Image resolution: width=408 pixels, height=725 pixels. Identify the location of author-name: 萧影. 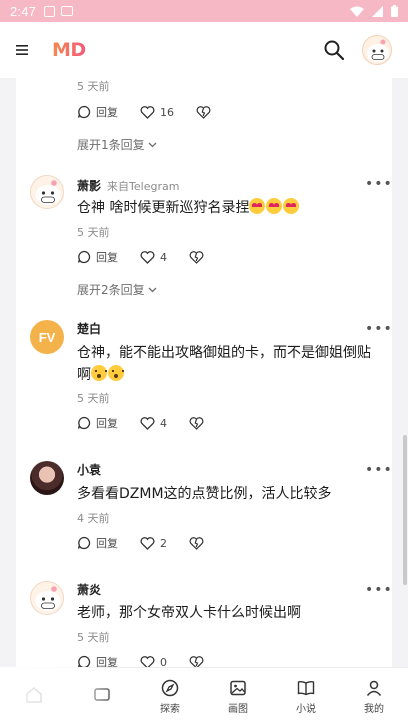
(89, 185).